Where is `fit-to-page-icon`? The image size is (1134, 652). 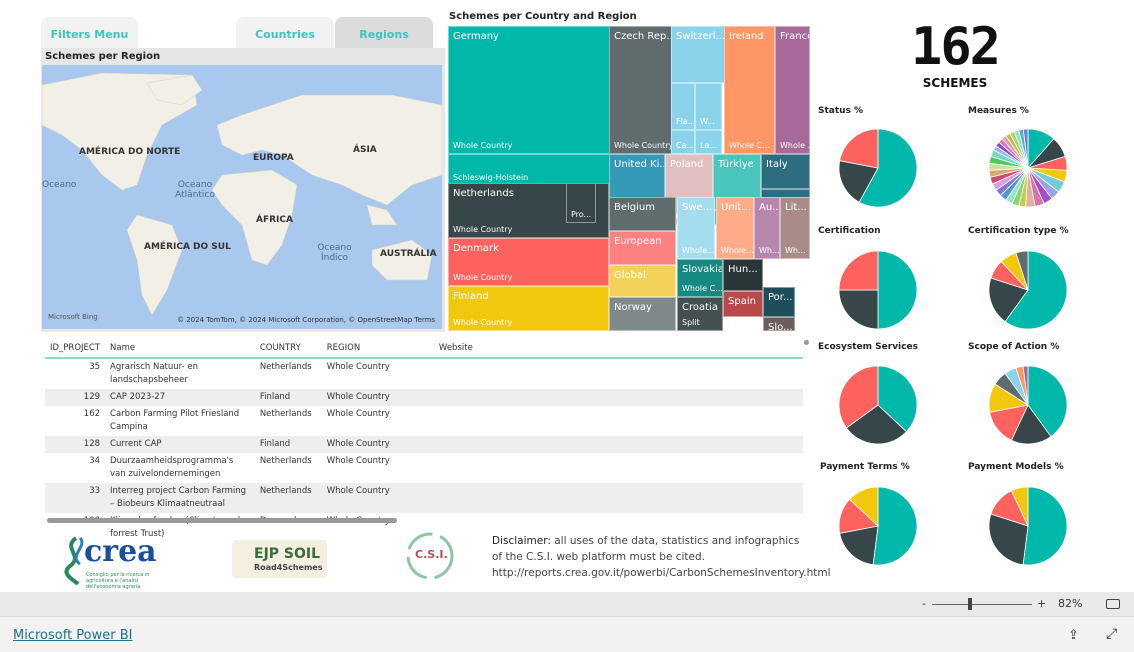
fit-to-page-icon is located at coordinates (1113, 604).